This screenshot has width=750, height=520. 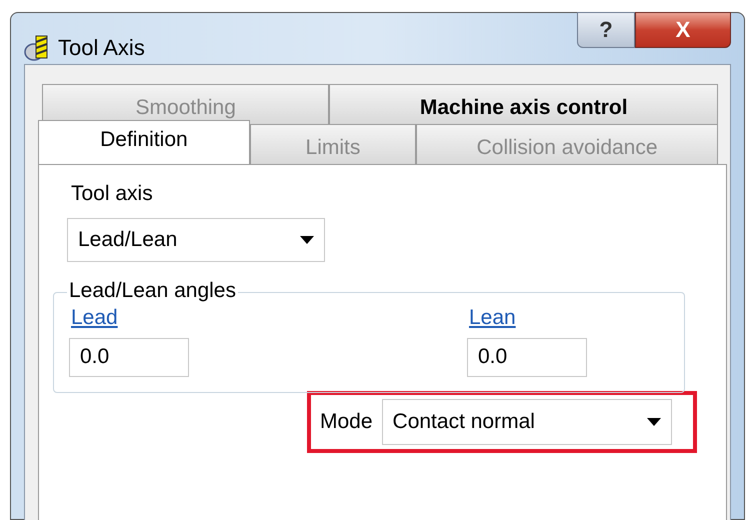 What do you see at coordinates (112, 193) in the screenshot?
I see `tool-axis-label: Tool axis` at bounding box center [112, 193].